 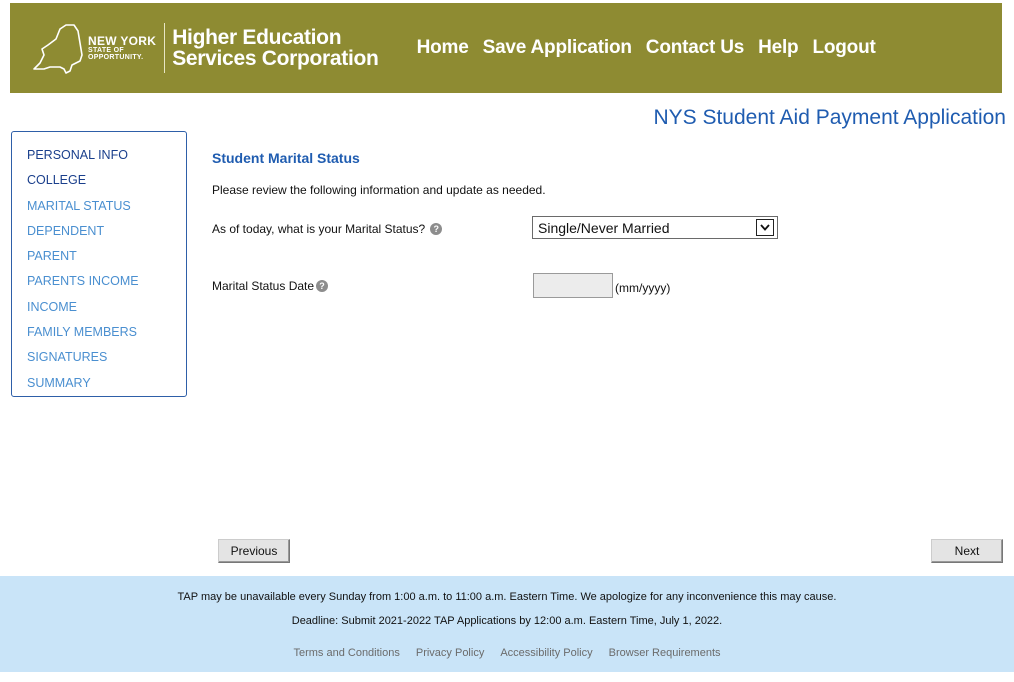 I want to click on marital-date-input, so click(x=573, y=285).